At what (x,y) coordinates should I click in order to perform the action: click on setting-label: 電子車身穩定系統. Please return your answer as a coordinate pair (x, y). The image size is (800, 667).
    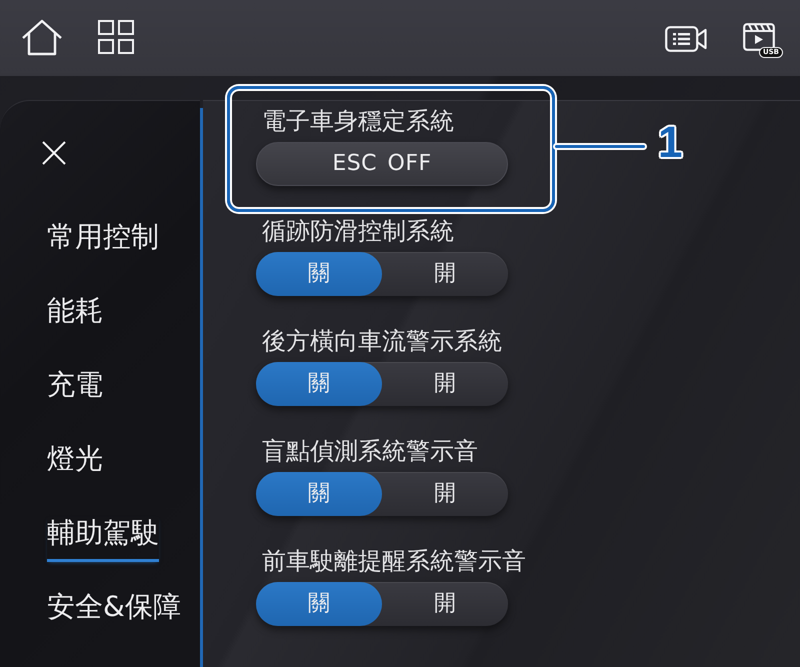
    Looking at the image, I should click on (357, 121).